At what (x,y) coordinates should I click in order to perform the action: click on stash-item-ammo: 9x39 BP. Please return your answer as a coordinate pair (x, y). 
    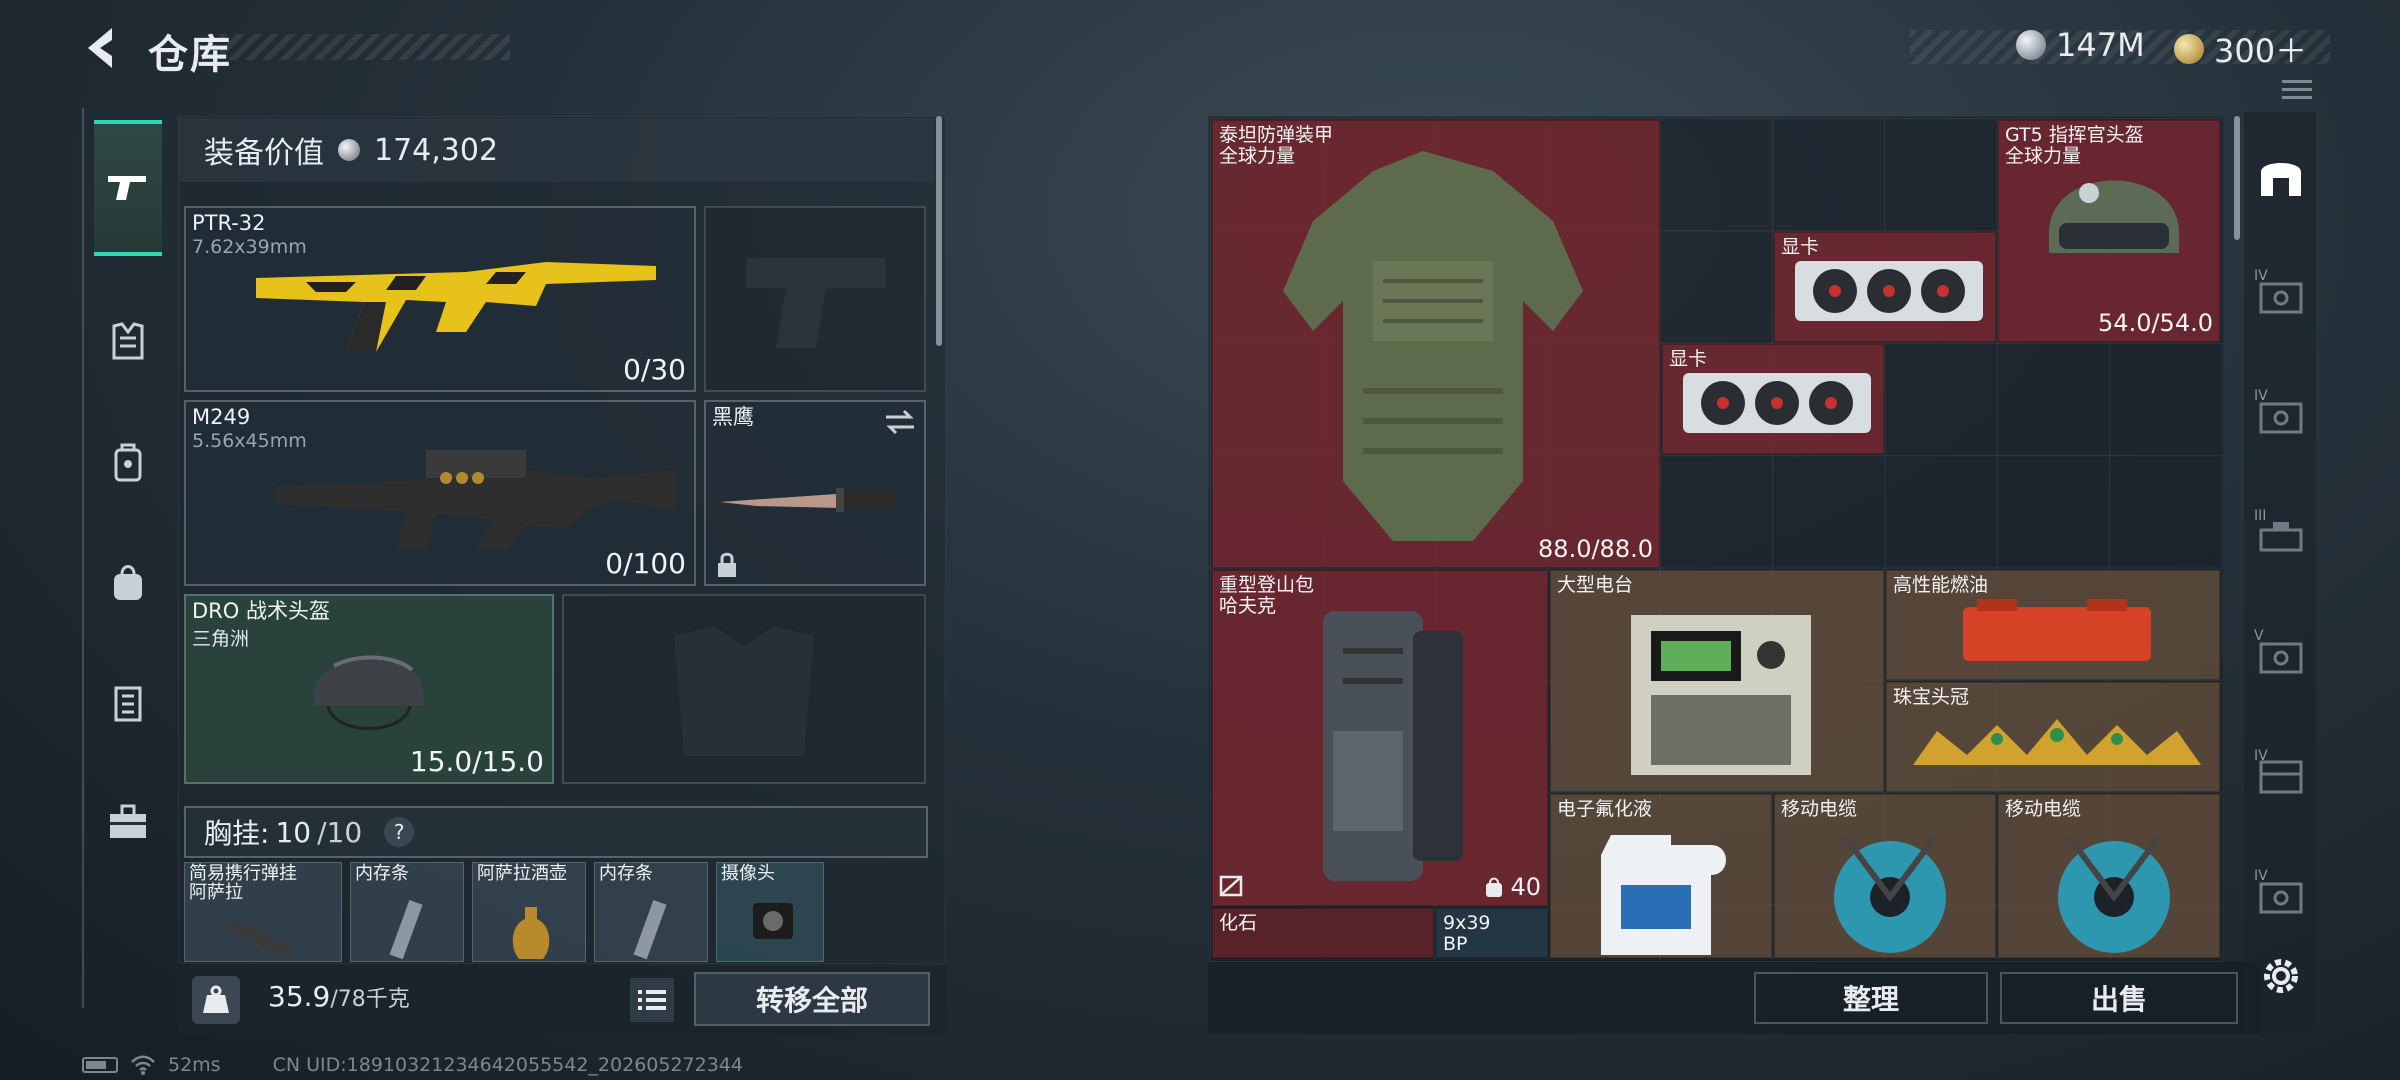
    Looking at the image, I should click on (1492, 933).